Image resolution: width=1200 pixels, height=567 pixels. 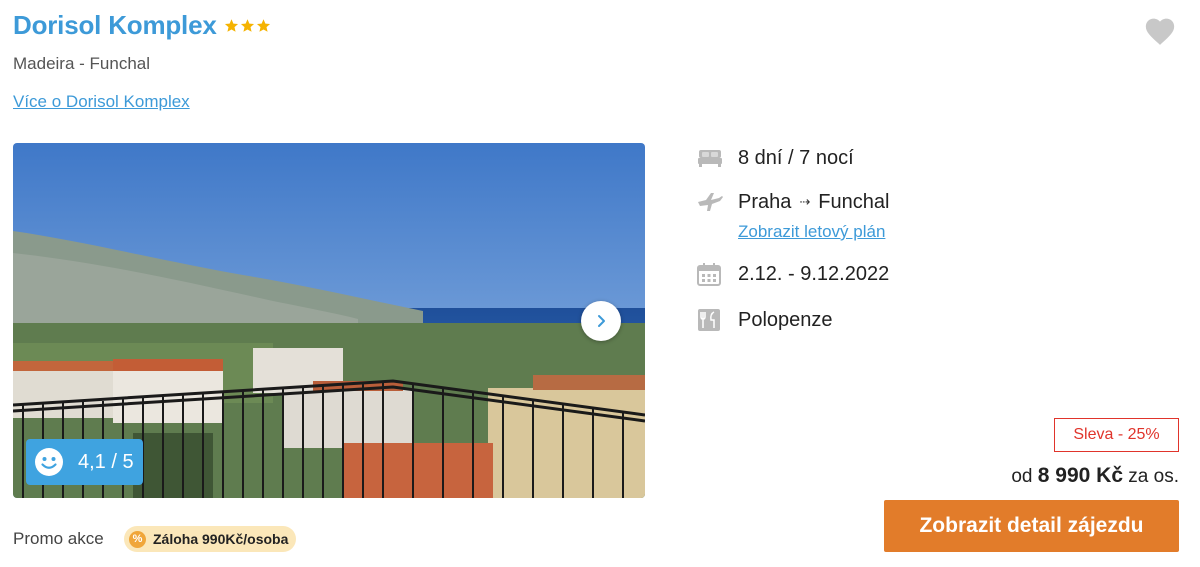 I want to click on trip-dates: 2.12. - 9.12.2022, so click(x=814, y=273).